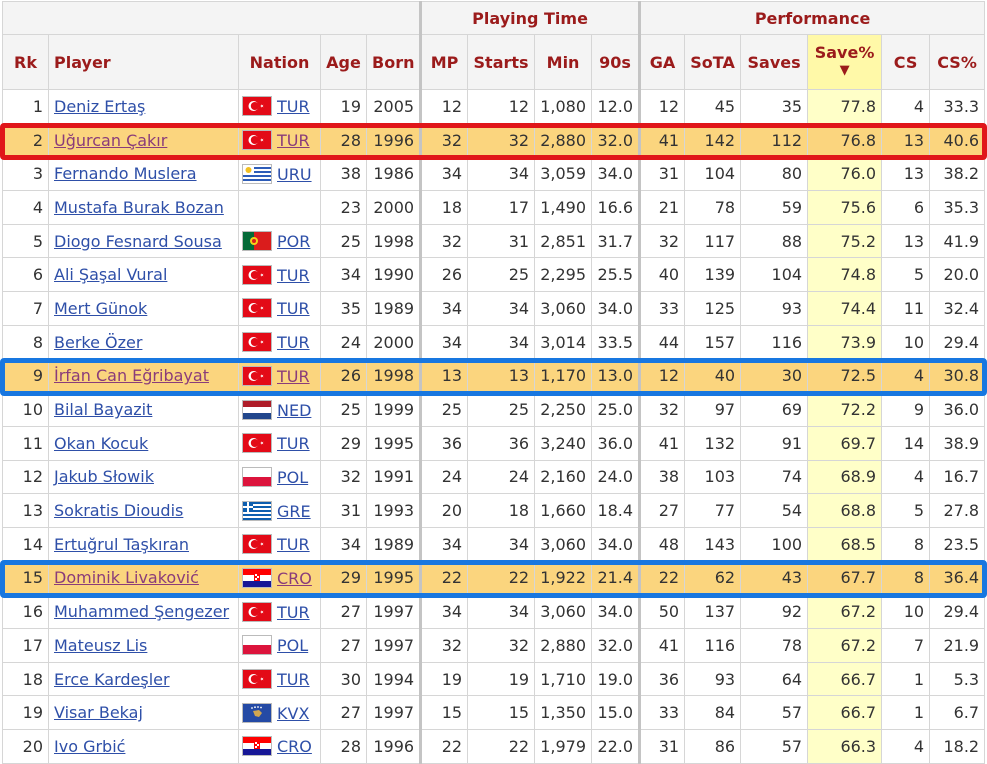 Image resolution: width=987 pixels, height=764 pixels. What do you see at coordinates (906, 477) in the screenshot?
I see `cs-cell: 4` at bounding box center [906, 477].